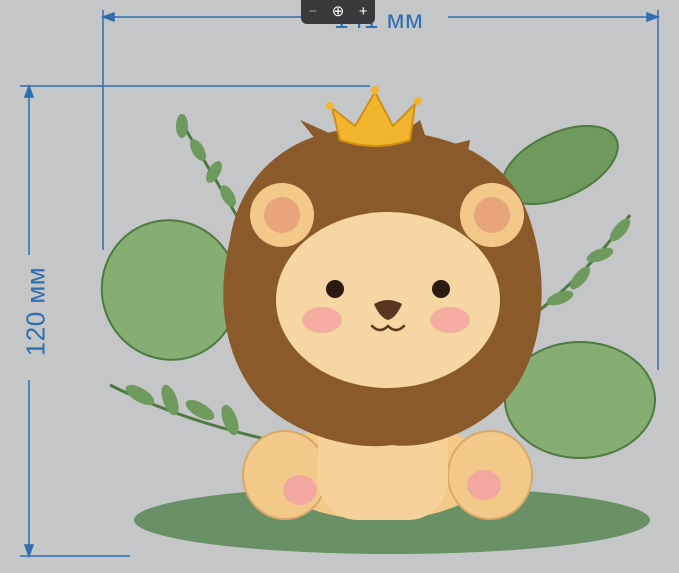 The image size is (679, 573). What do you see at coordinates (312, 12) in the screenshot?
I see `zoom-out-icon: −` at bounding box center [312, 12].